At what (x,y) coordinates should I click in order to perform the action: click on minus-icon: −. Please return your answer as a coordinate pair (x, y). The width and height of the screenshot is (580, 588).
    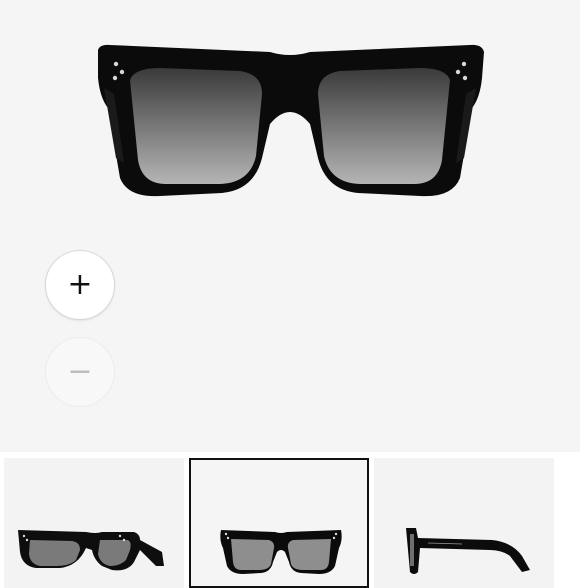
    Looking at the image, I should click on (80, 371).